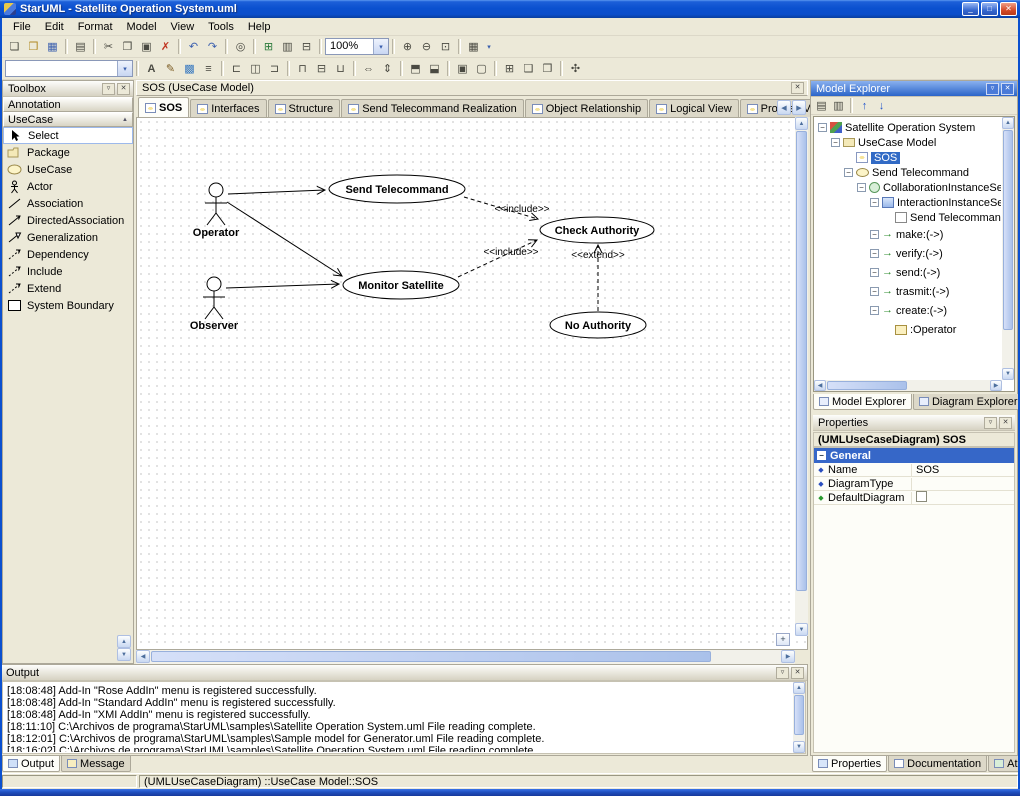  I want to click on tab-interfaces: Interfaces, so click(228, 108).